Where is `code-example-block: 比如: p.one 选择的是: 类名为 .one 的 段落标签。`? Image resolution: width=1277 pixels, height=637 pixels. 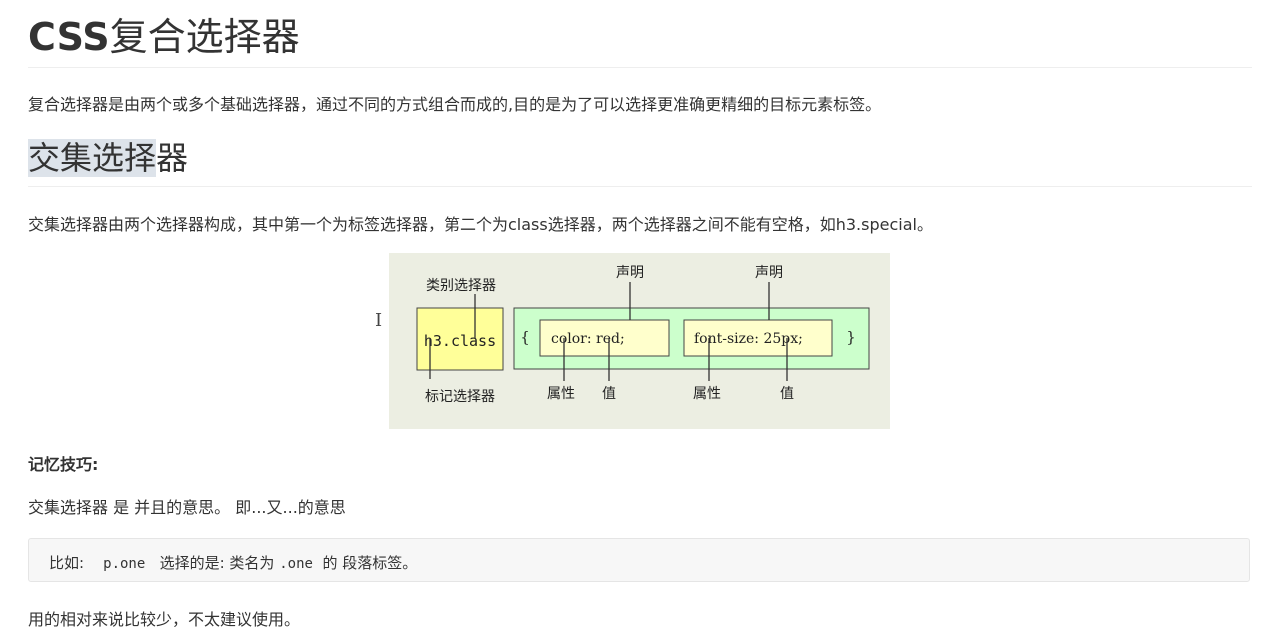 code-example-block: 比如: p.one 选择的是: 类名为 .one 的 段落标签。 is located at coordinates (639, 560).